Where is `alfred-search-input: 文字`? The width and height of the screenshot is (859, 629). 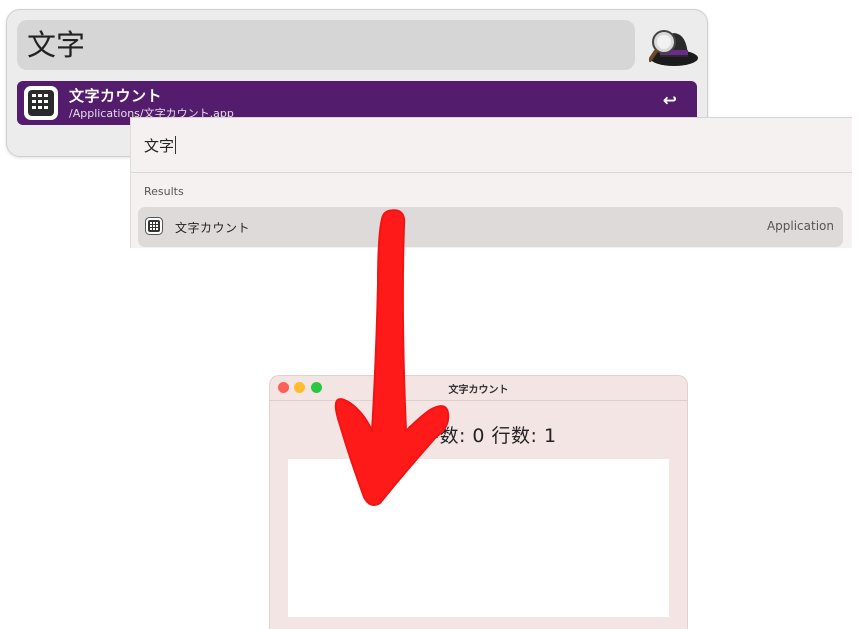
alfred-search-input: 文字 is located at coordinates (326, 45).